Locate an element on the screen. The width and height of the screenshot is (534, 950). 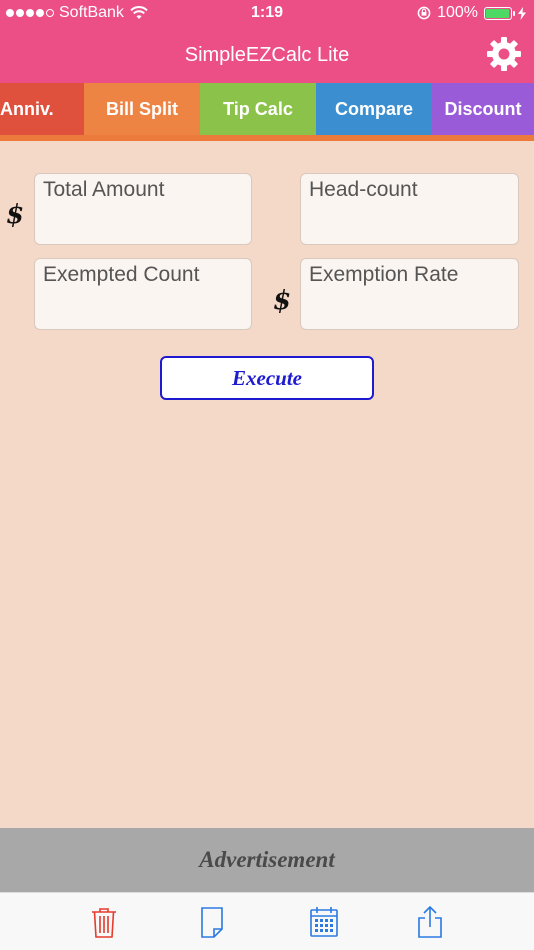
nav-bar: SimpleEZCalc Lite is located at coordinates (267, 55).